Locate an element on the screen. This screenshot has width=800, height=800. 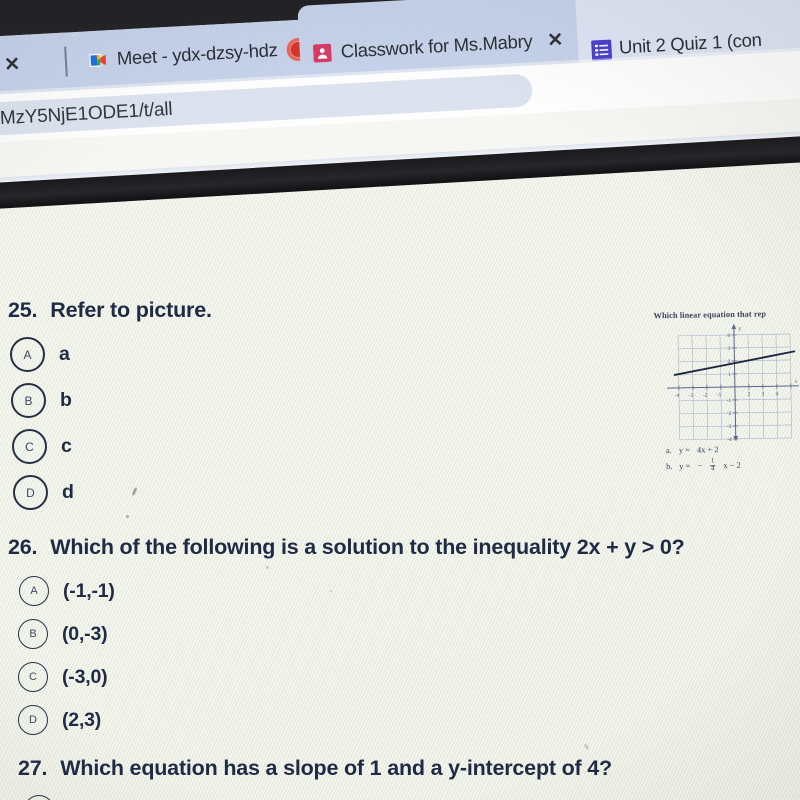
question-25-choice-c: C c is located at coordinates (112, 446).